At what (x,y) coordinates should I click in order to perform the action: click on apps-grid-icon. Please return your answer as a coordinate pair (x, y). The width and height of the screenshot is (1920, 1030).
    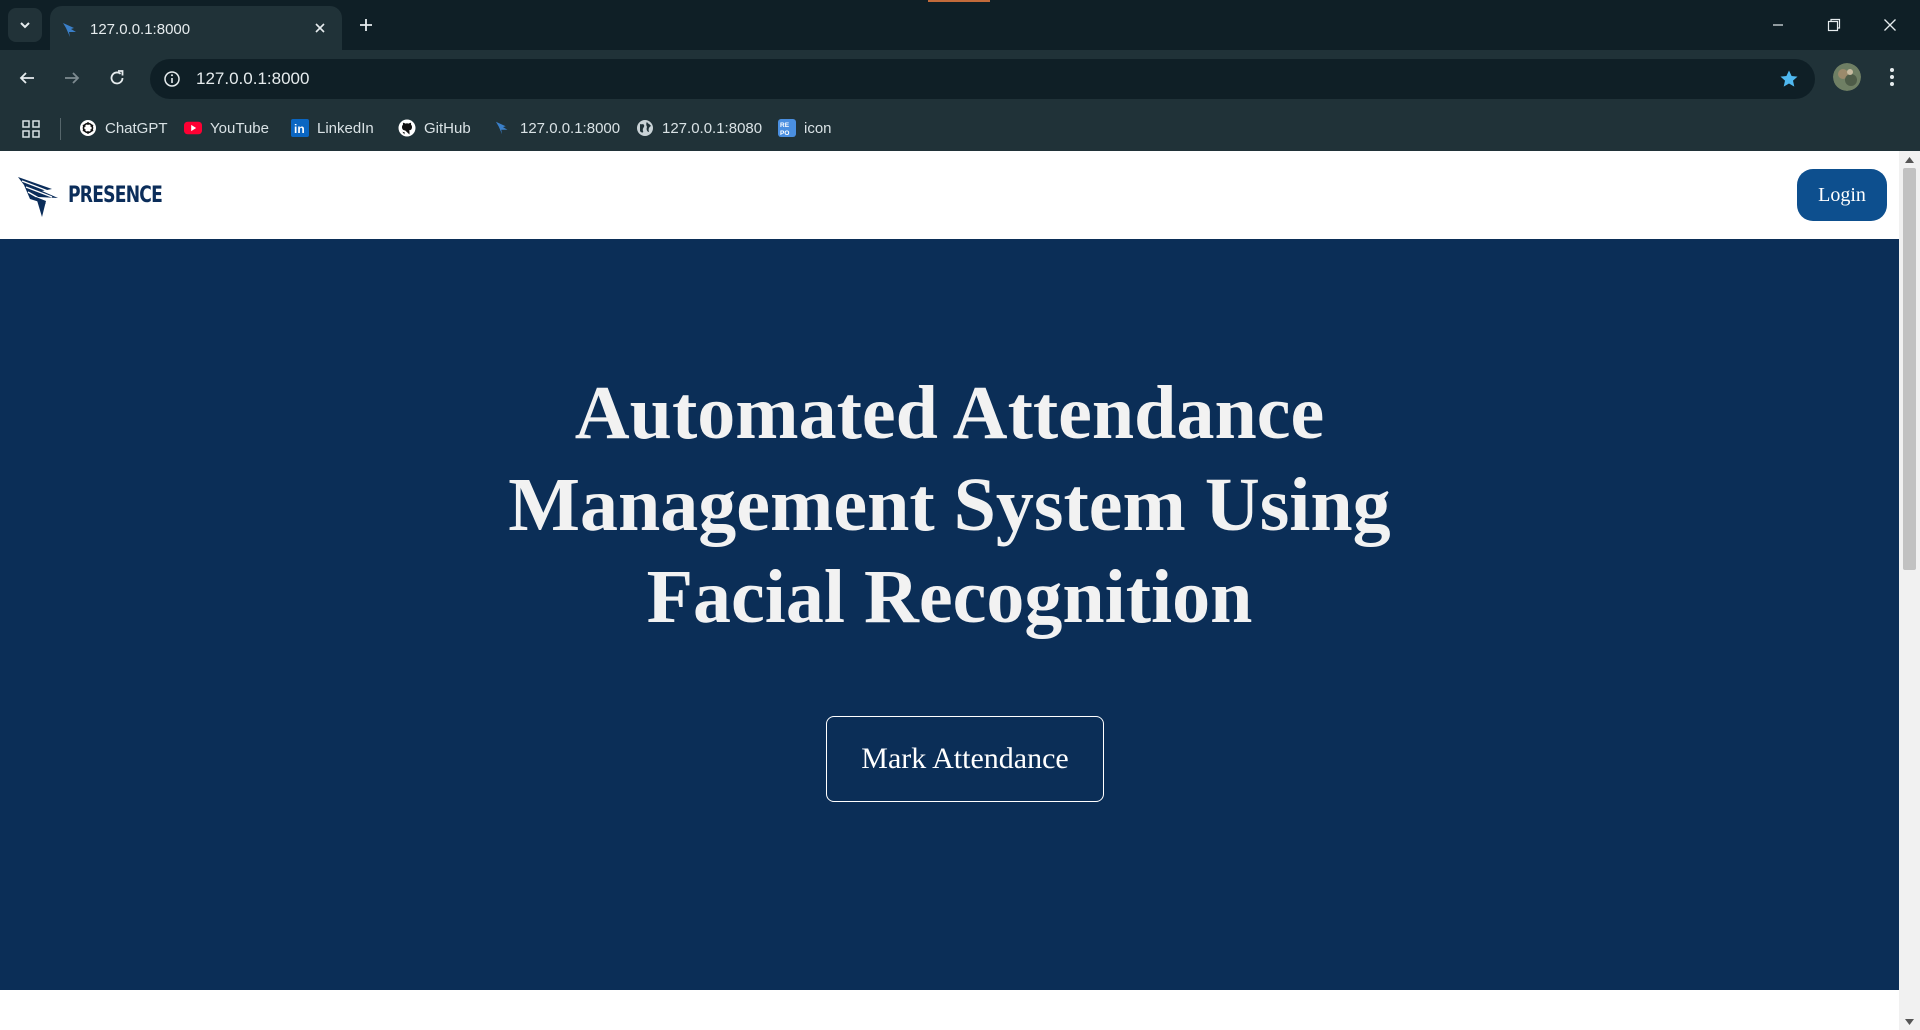
    Looking at the image, I should click on (31, 129).